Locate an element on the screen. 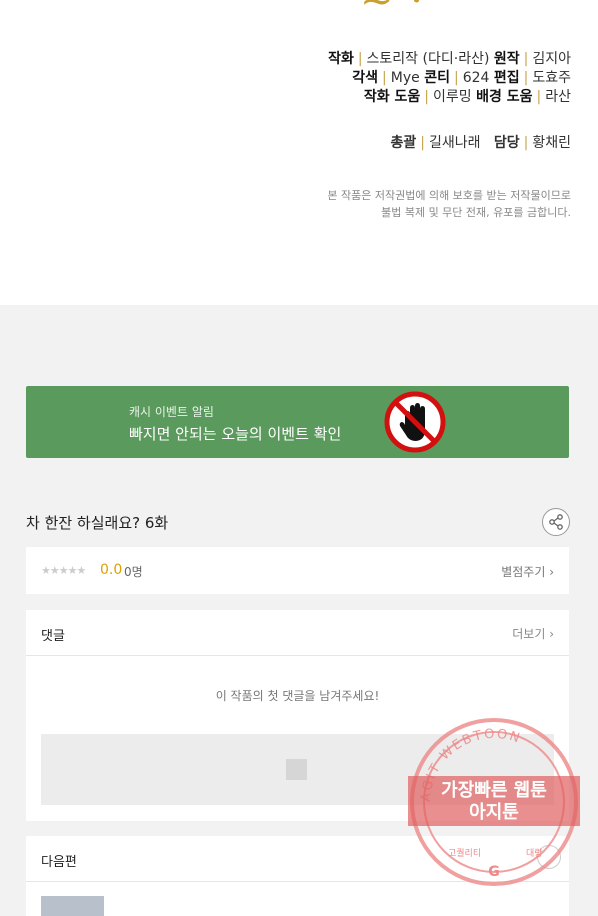  comments-empty-text: 이 작품의 첫 댓글을 남겨주세요! is located at coordinates (297, 696).